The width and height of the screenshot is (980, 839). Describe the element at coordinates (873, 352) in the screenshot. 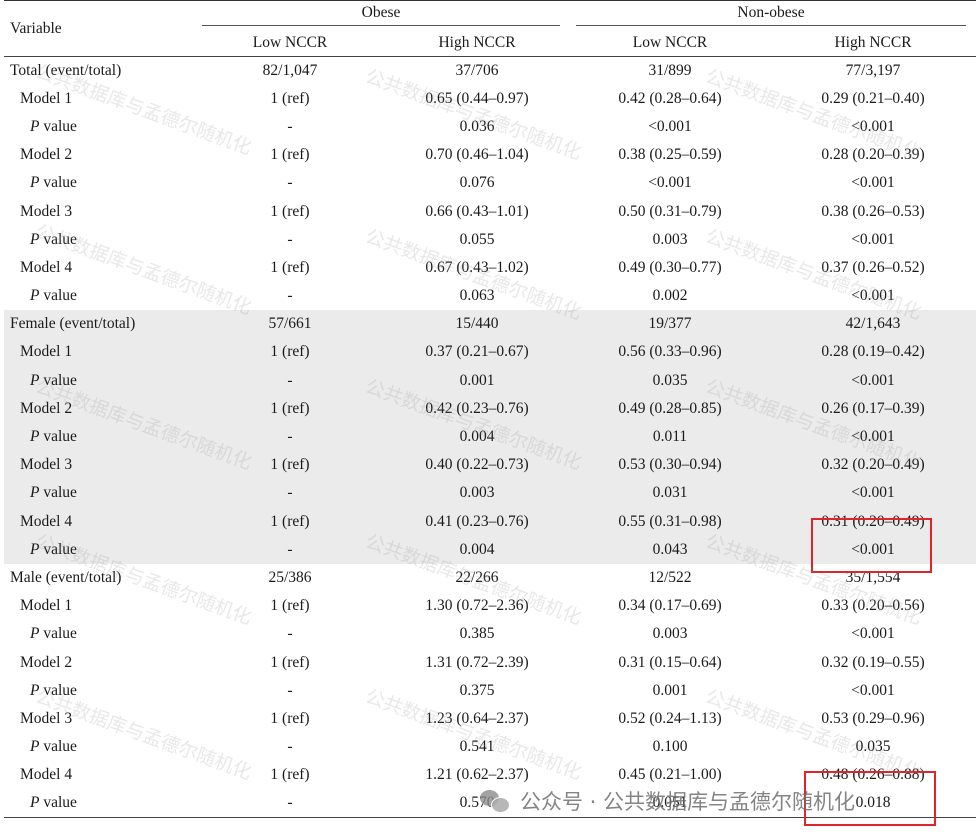

I see `table-cell: 0.28 (0.19–0.42)` at that location.